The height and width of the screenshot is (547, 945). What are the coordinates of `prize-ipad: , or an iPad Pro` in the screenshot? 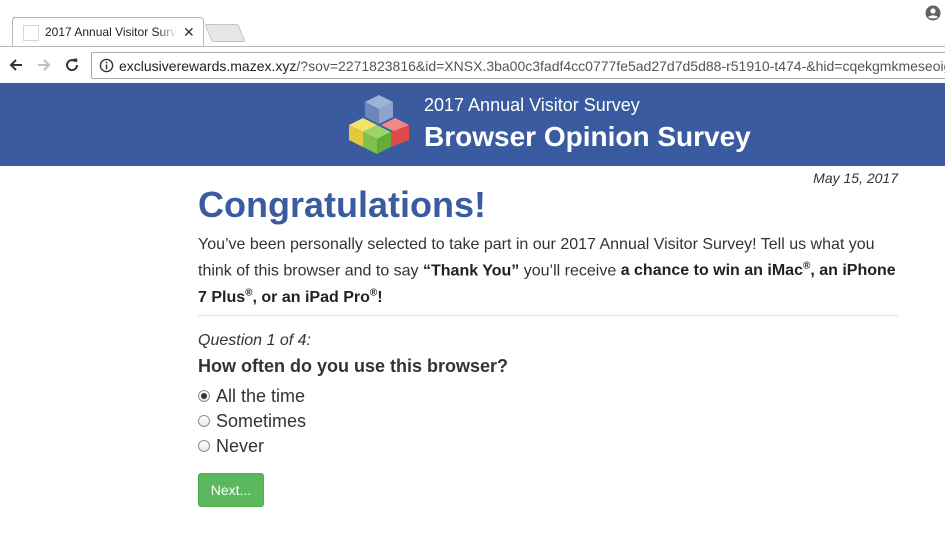 It's located at (311, 297).